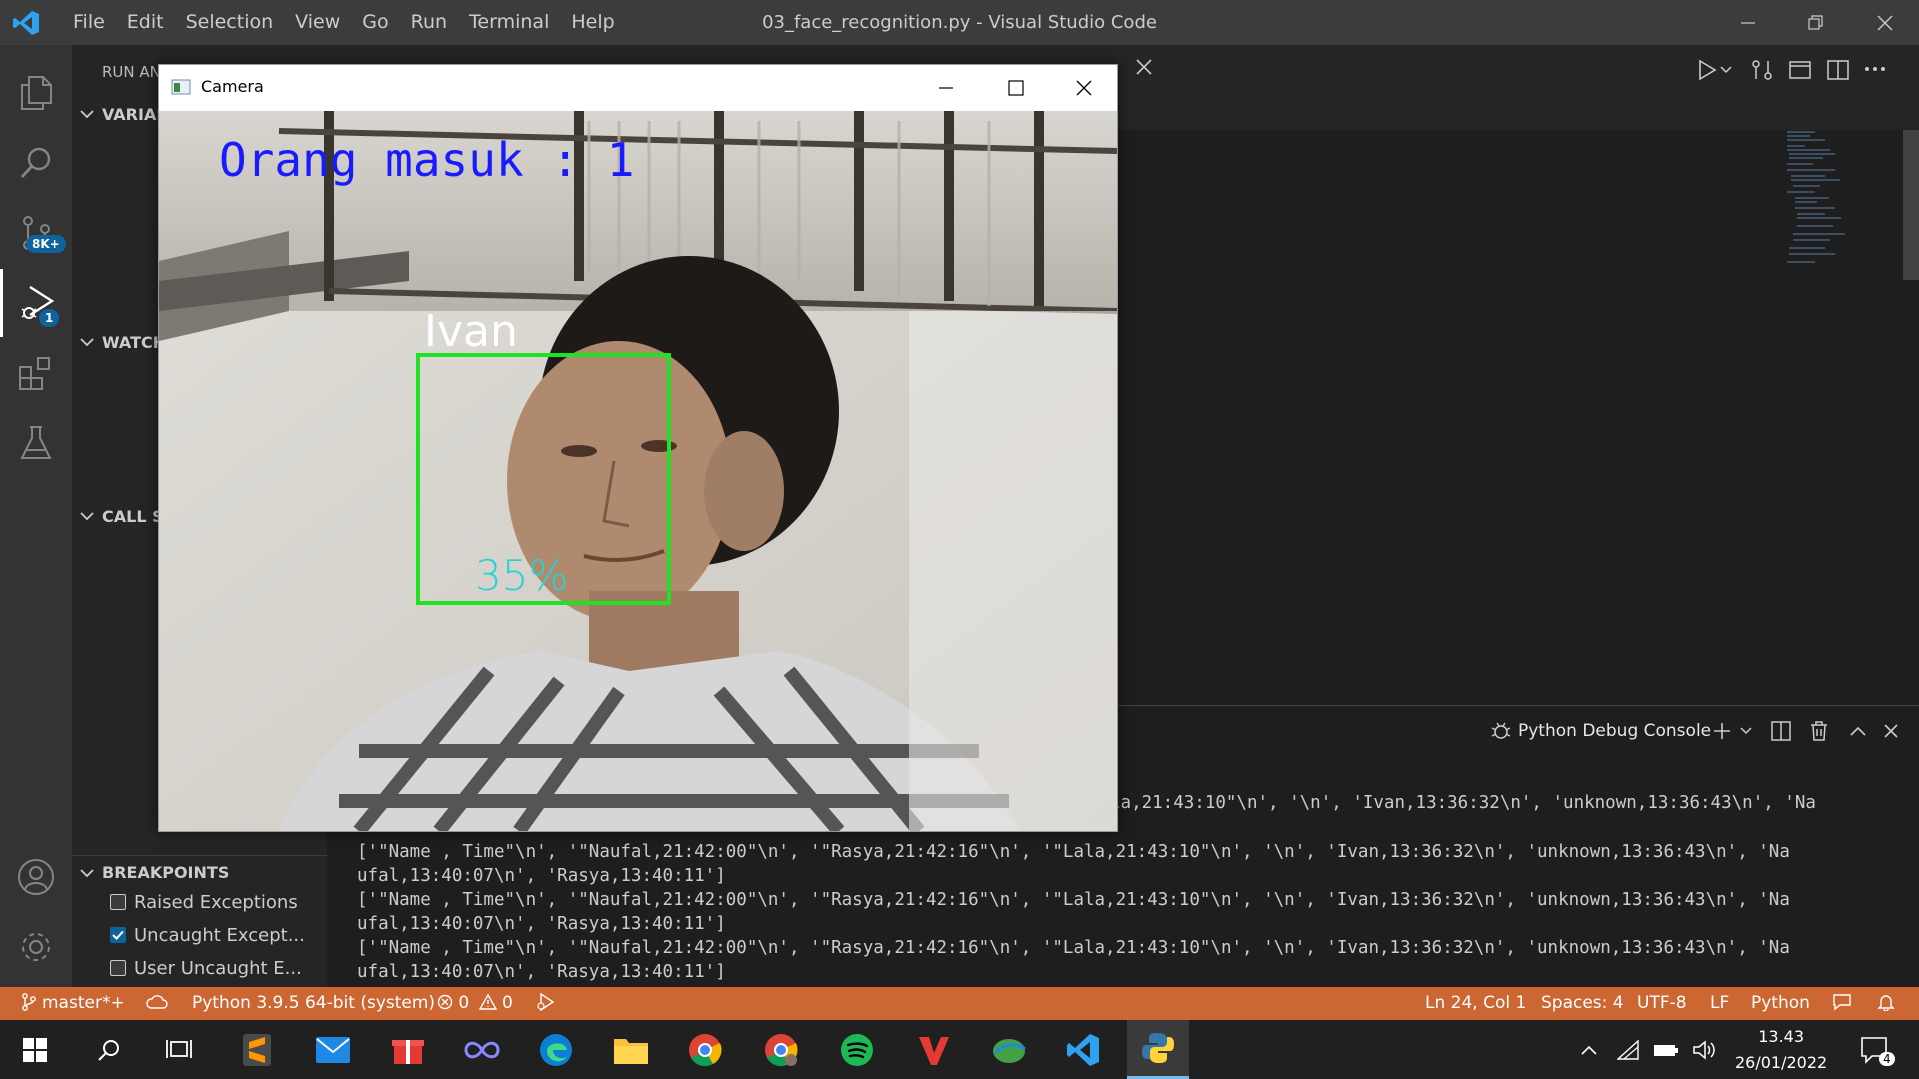 This screenshot has height=1079, width=1919. What do you see at coordinates (134, 342) in the screenshot?
I see `watch-section-label: WATCH` at bounding box center [134, 342].